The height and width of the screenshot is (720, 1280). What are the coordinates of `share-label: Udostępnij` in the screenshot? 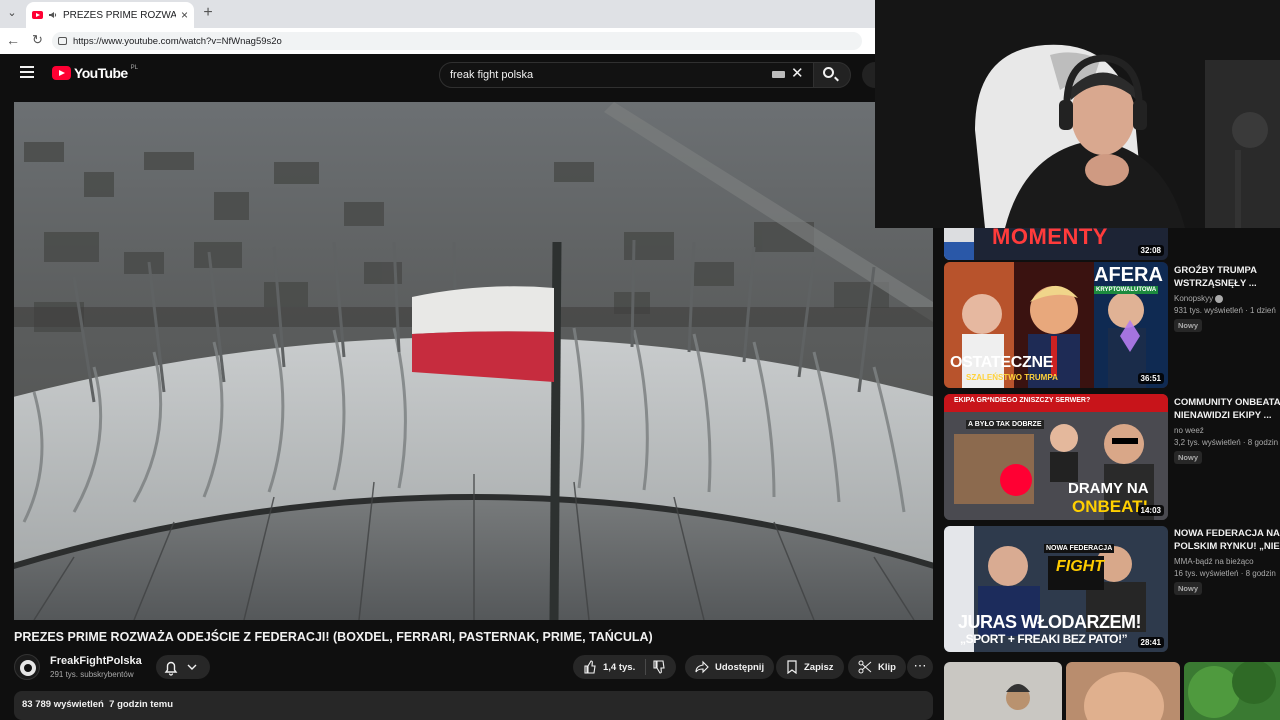 It's located at (740, 667).